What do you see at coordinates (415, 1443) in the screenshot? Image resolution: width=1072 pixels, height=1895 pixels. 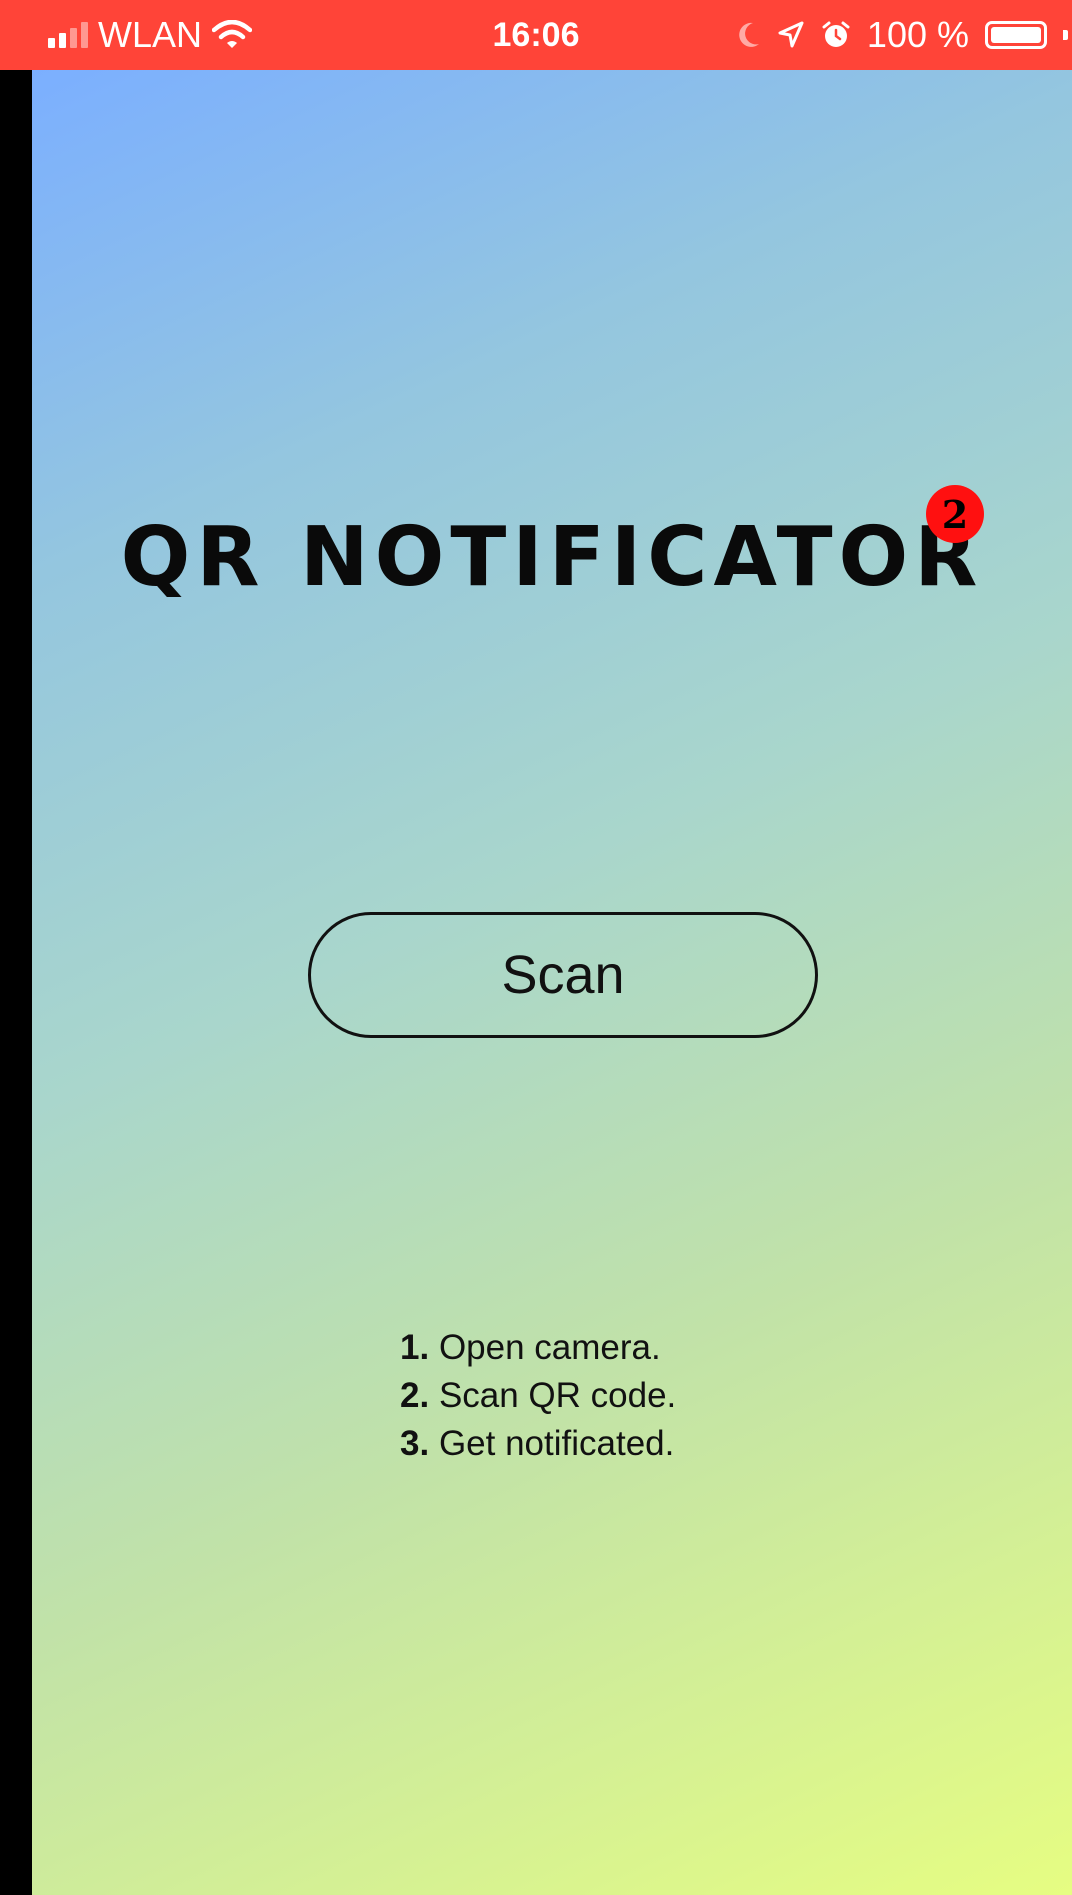 I see `step-number: 3.` at bounding box center [415, 1443].